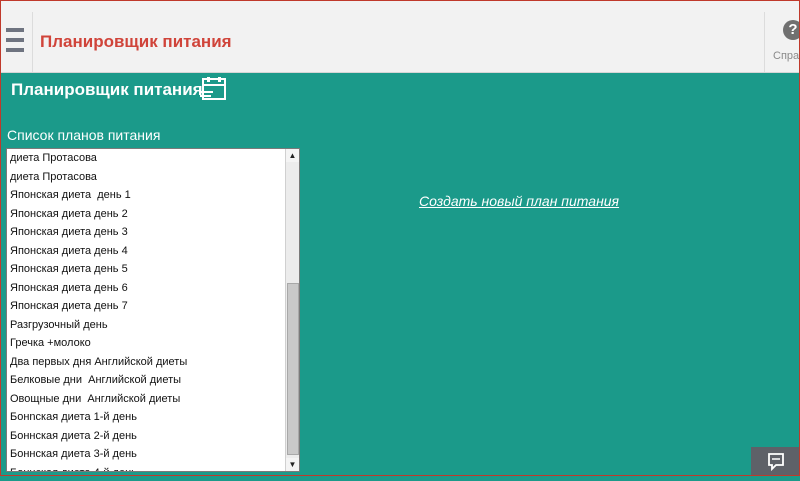 Image resolution: width=800 pixels, height=481 pixels. I want to click on app-title: Планировщик питания, so click(136, 41).